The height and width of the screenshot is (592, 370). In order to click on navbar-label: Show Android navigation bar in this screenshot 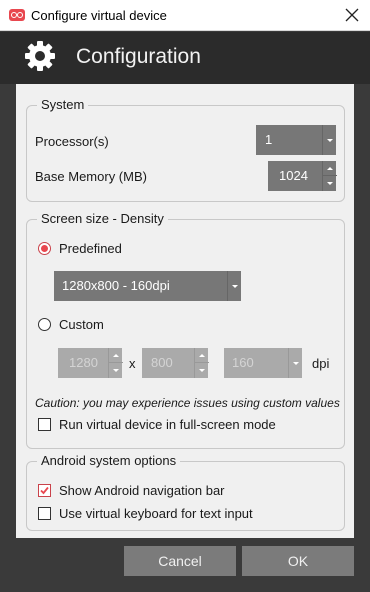, I will do `click(142, 491)`.